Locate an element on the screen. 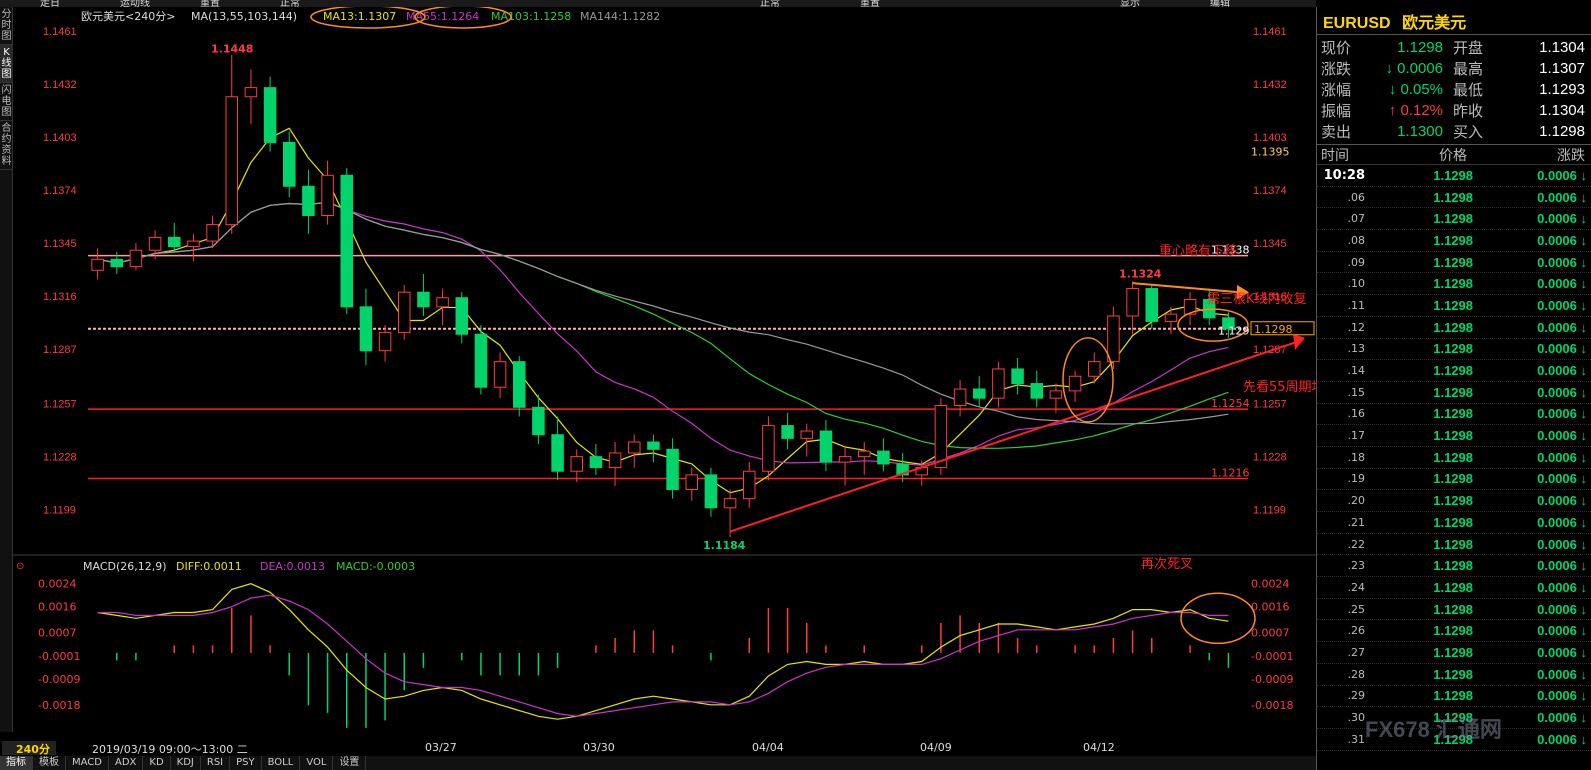 The image size is (1591, 770). macd-axis-label-left: -0.0001 is located at coordinates (59, 656).